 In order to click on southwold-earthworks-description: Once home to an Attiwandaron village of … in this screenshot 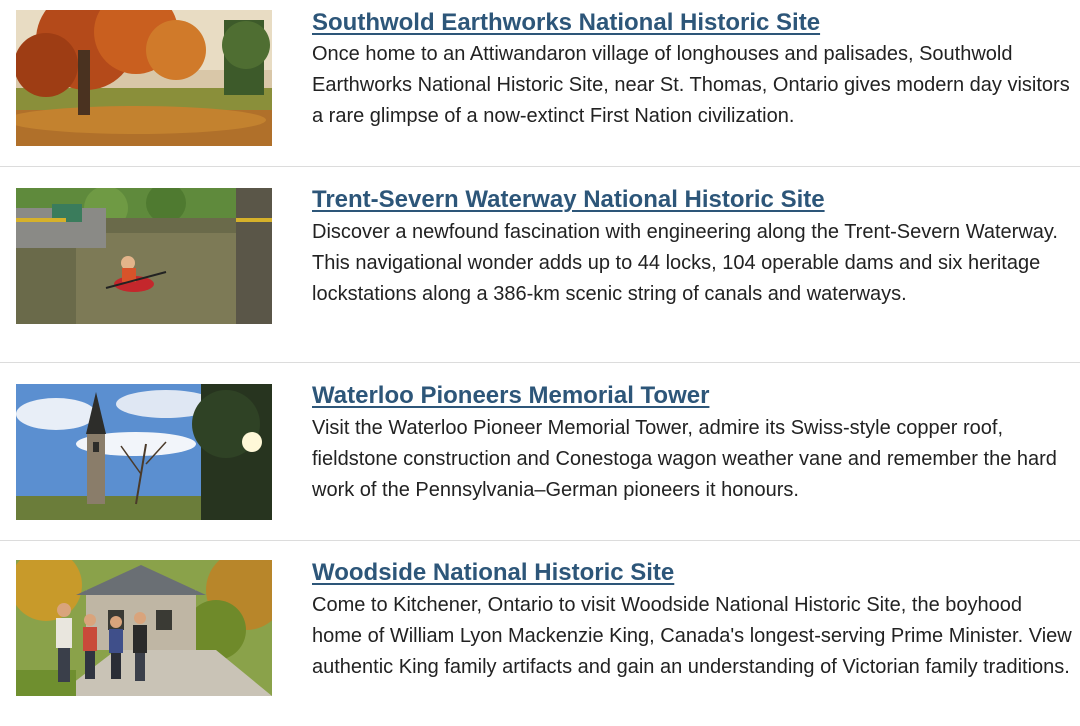, I will do `click(691, 85)`.